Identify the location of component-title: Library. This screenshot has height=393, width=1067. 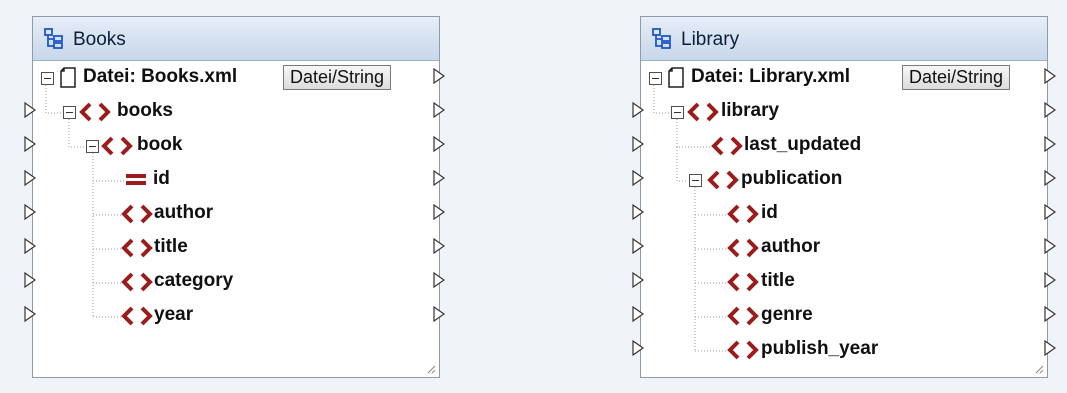
(710, 39).